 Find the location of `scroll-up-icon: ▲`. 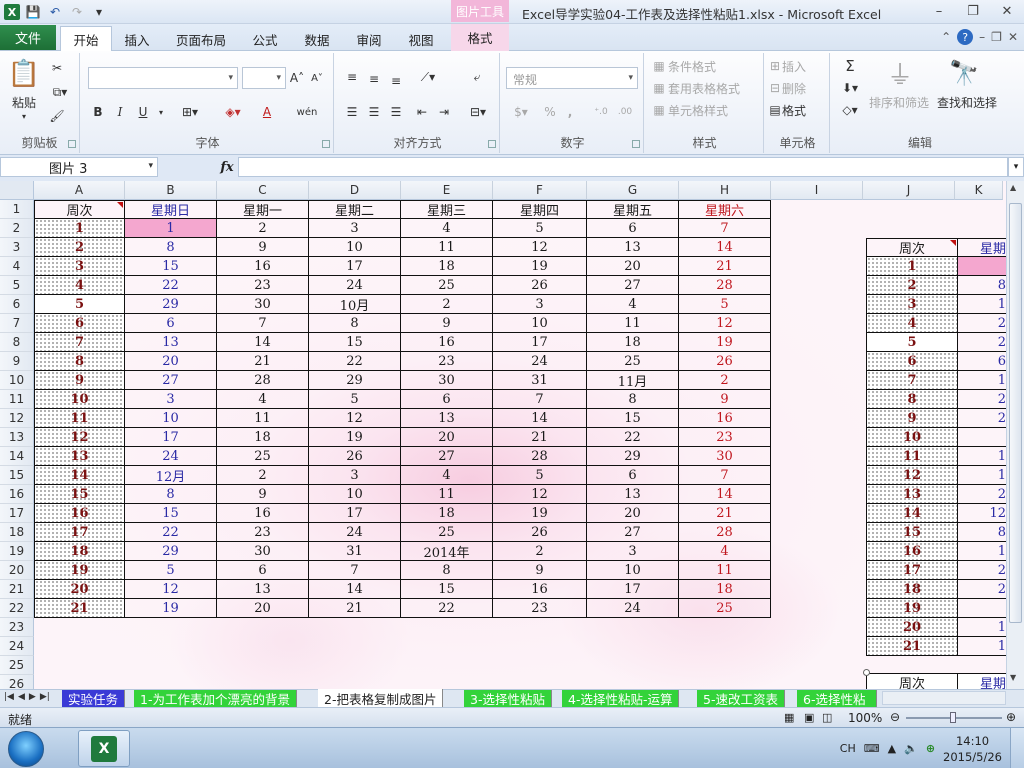

scroll-up-icon: ▲ is located at coordinates (1013, 187).